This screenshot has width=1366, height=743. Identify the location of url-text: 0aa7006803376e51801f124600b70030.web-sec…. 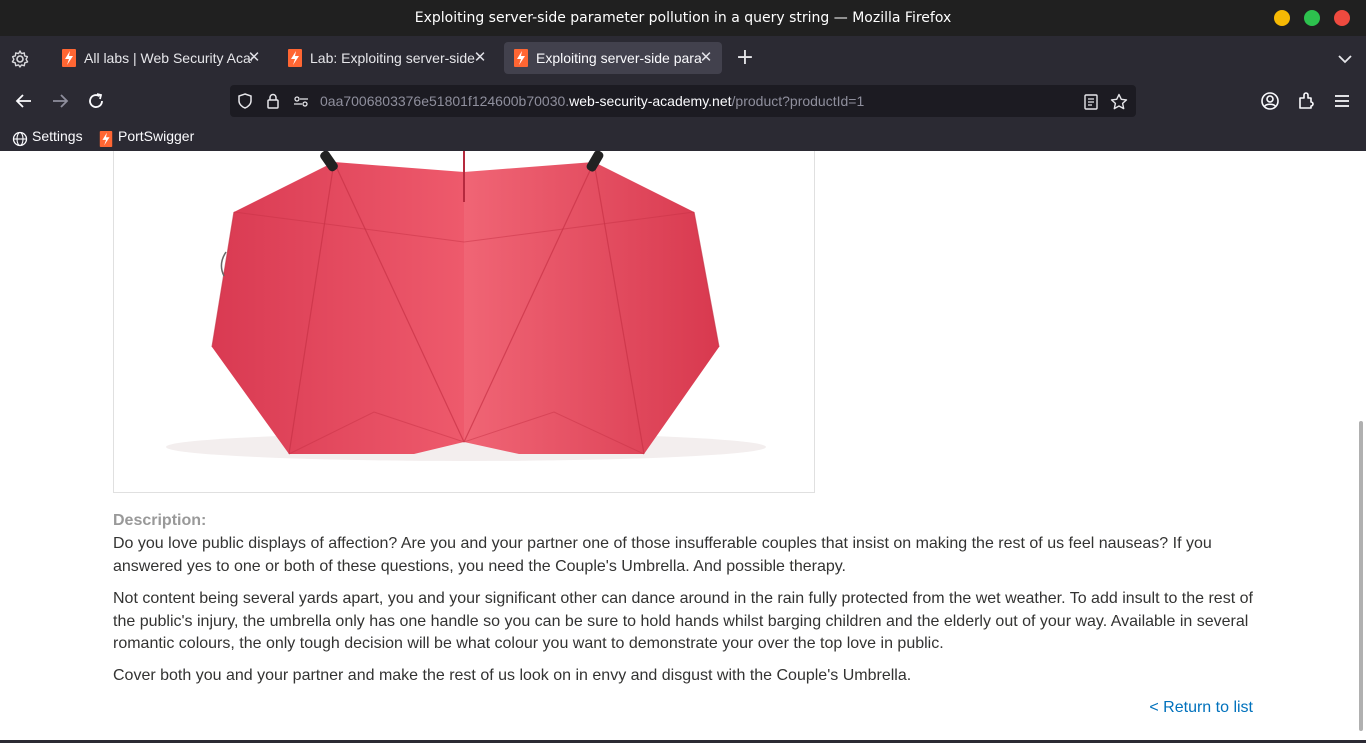
(592, 101).